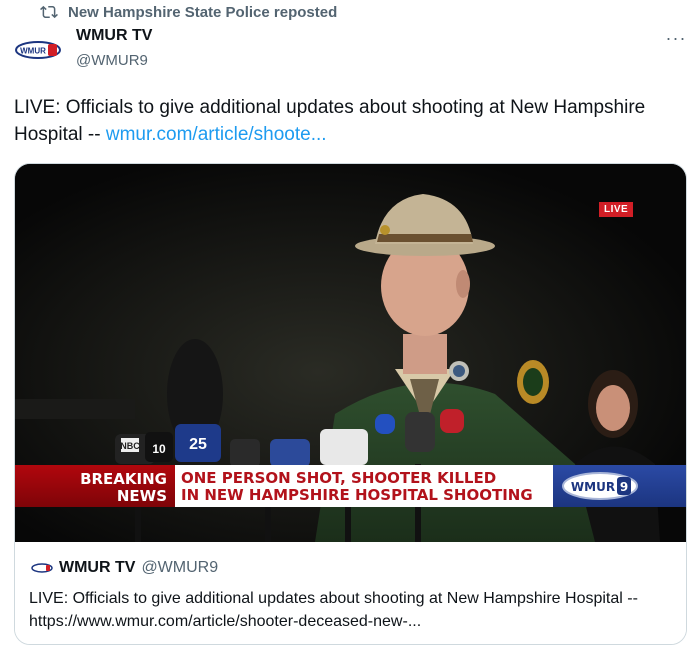 The width and height of the screenshot is (700, 656). What do you see at coordinates (180, 567) in the screenshot?
I see `quoted-author-handle: @WMUR9` at bounding box center [180, 567].